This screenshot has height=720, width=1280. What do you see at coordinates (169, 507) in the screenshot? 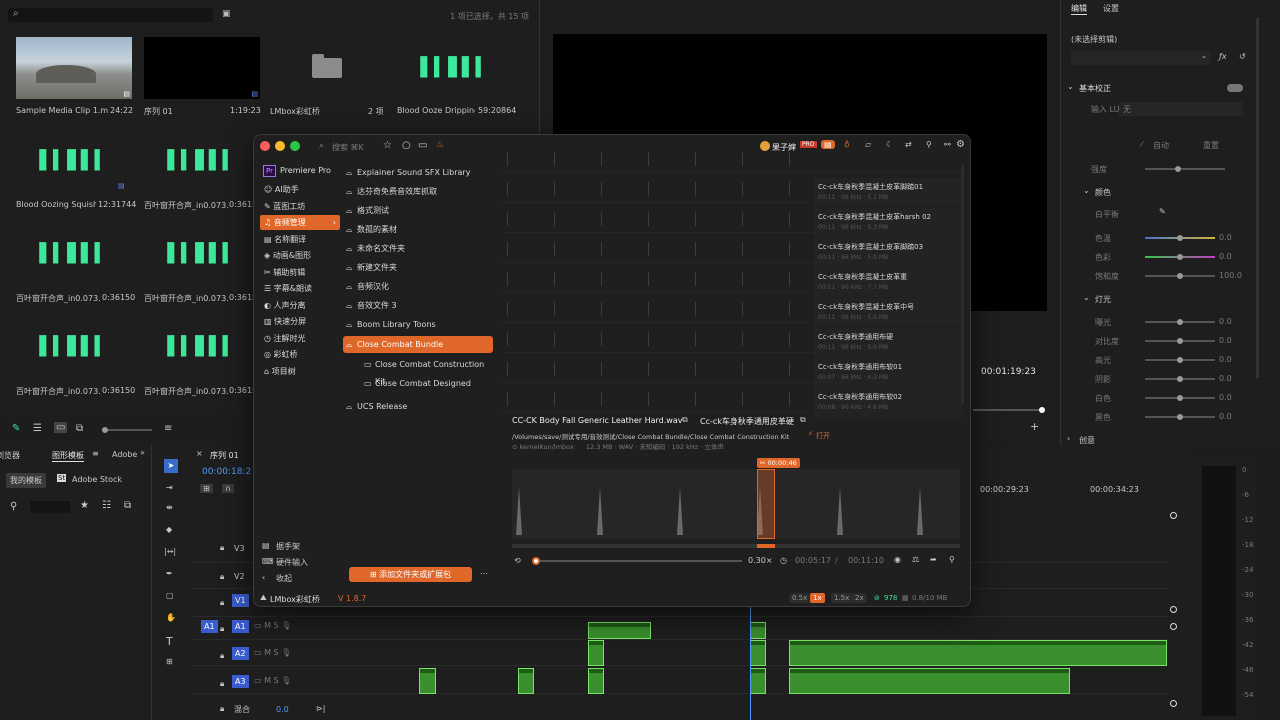
I see `ripple-tool-icon: ⇼` at bounding box center [169, 507].